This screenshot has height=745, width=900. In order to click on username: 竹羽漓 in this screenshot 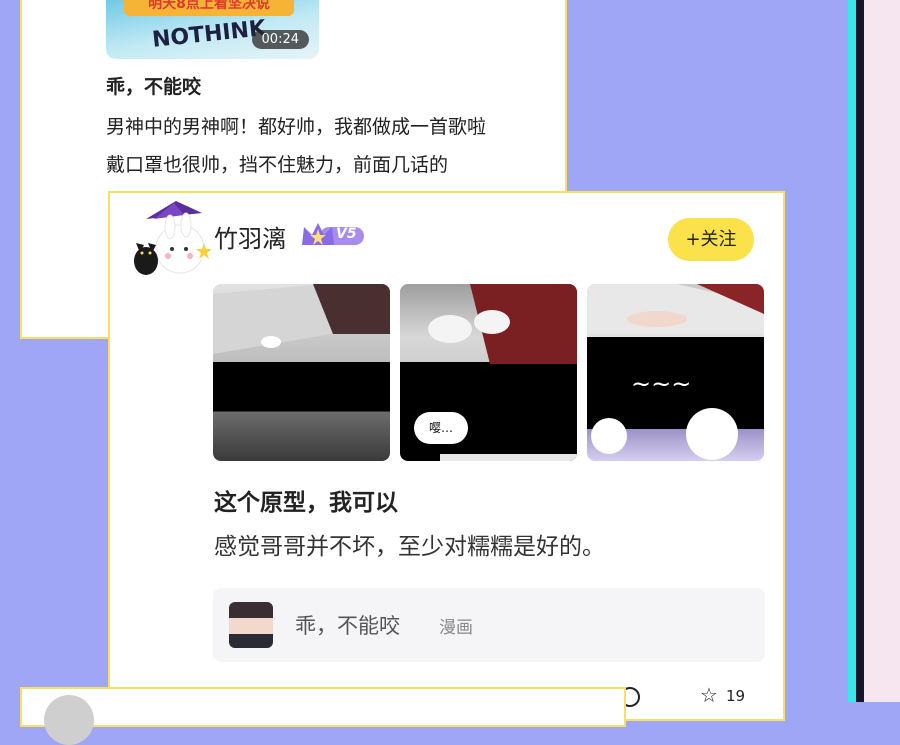, I will do `click(250, 236)`.